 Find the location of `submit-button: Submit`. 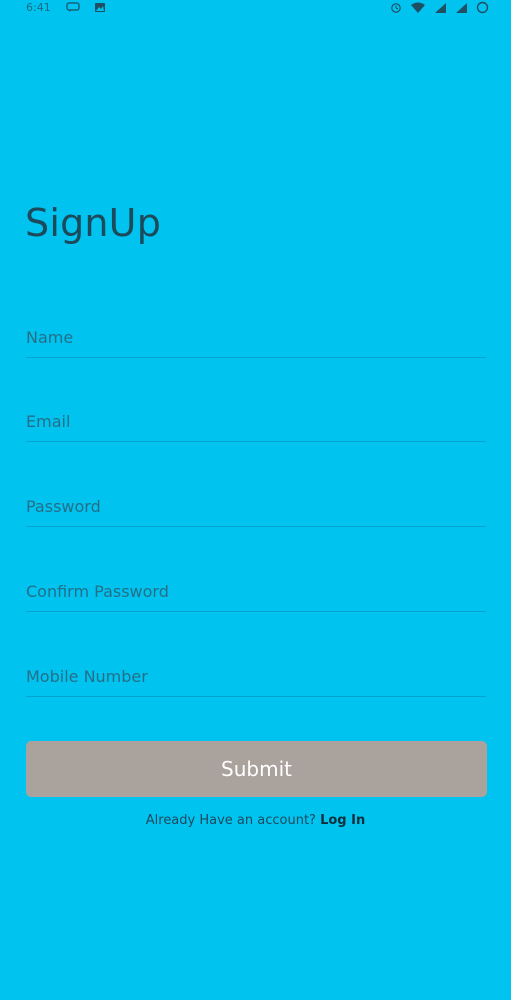

submit-button: Submit is located at coordinates (256, 769).